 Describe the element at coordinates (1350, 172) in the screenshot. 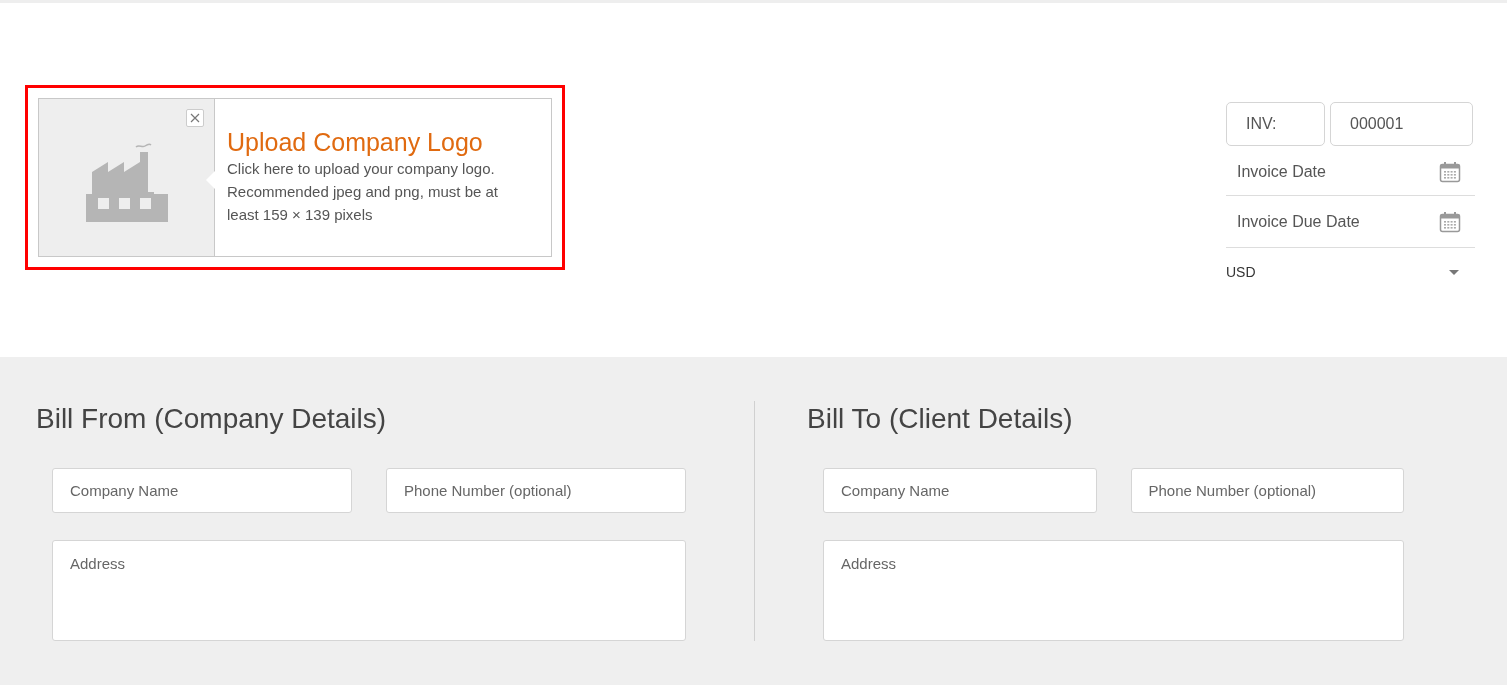

I see `invoice-date-field: Invoice Date` at that location.